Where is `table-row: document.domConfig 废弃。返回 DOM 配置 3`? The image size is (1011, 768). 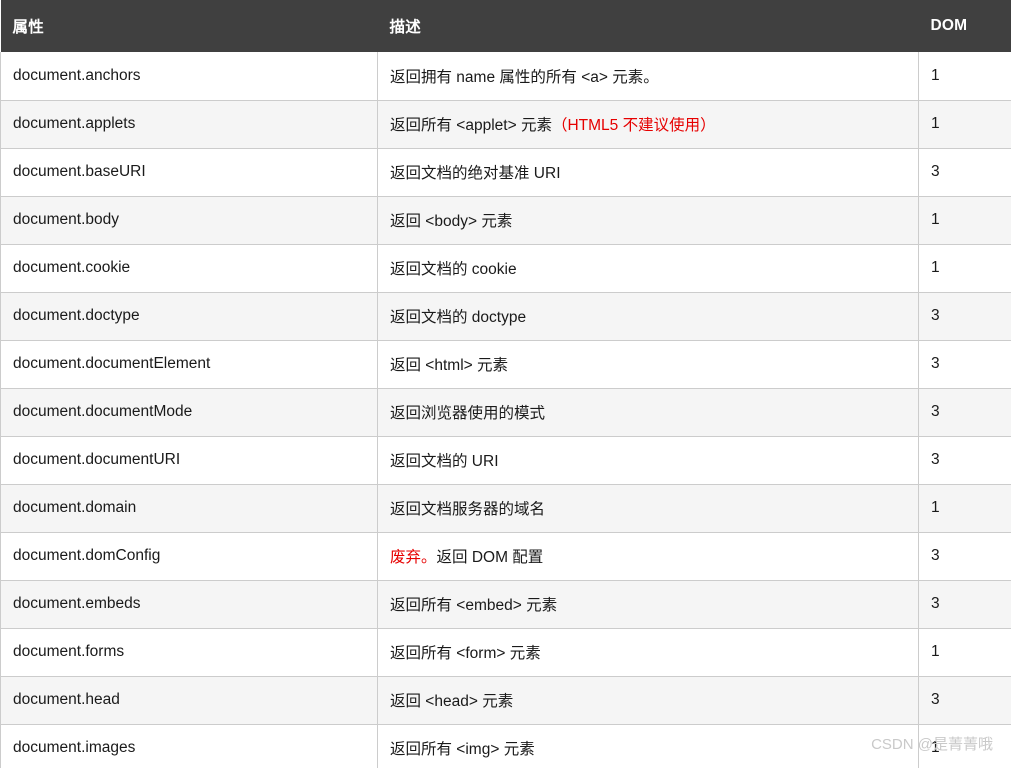
table-row: document.domConfig 废弃。返回 DOM 配置 3 is located at coordinates (505, 556).